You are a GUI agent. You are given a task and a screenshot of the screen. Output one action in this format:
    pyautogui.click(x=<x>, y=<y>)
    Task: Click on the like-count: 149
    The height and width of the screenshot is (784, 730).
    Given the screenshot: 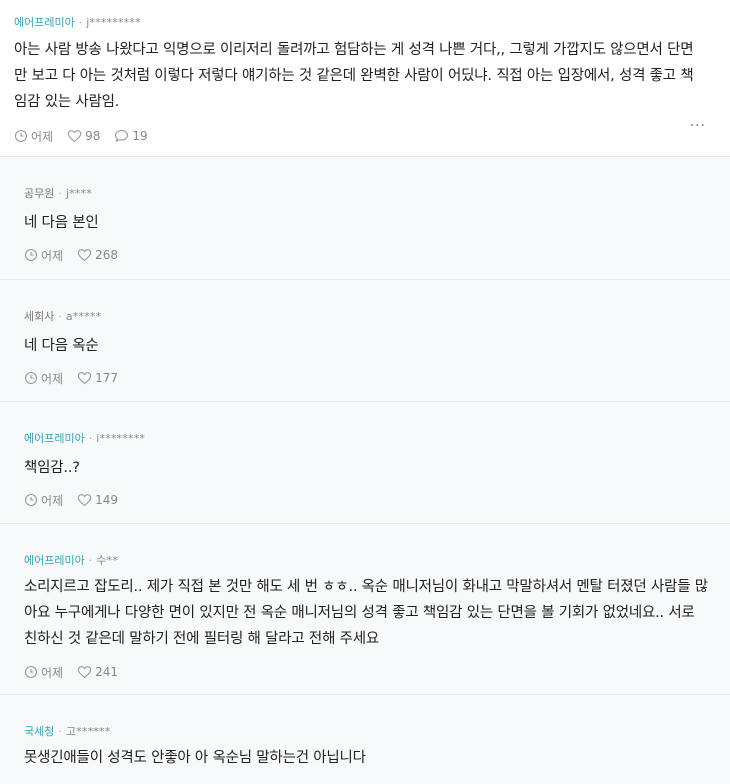 What is the action you would take?
    pyautogui.click(x=106, y=500)
    